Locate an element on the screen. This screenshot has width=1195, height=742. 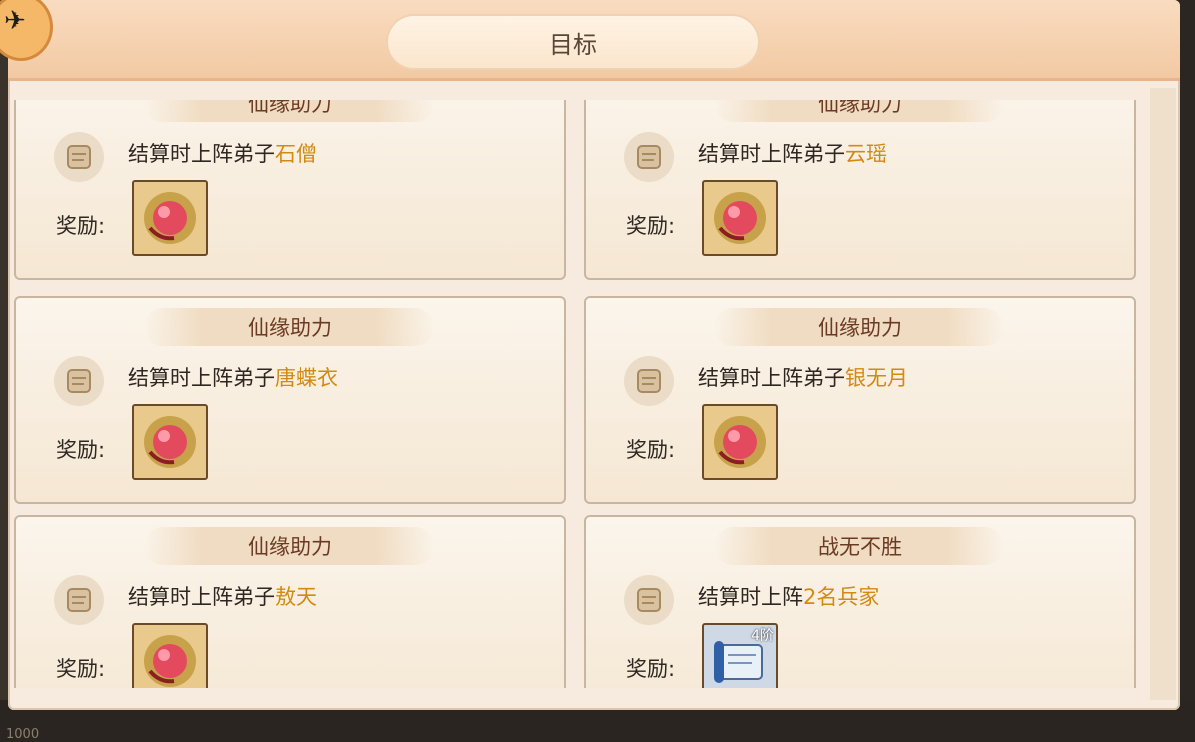
tier-badge: 4阶 is located at coordinates (762, 636).